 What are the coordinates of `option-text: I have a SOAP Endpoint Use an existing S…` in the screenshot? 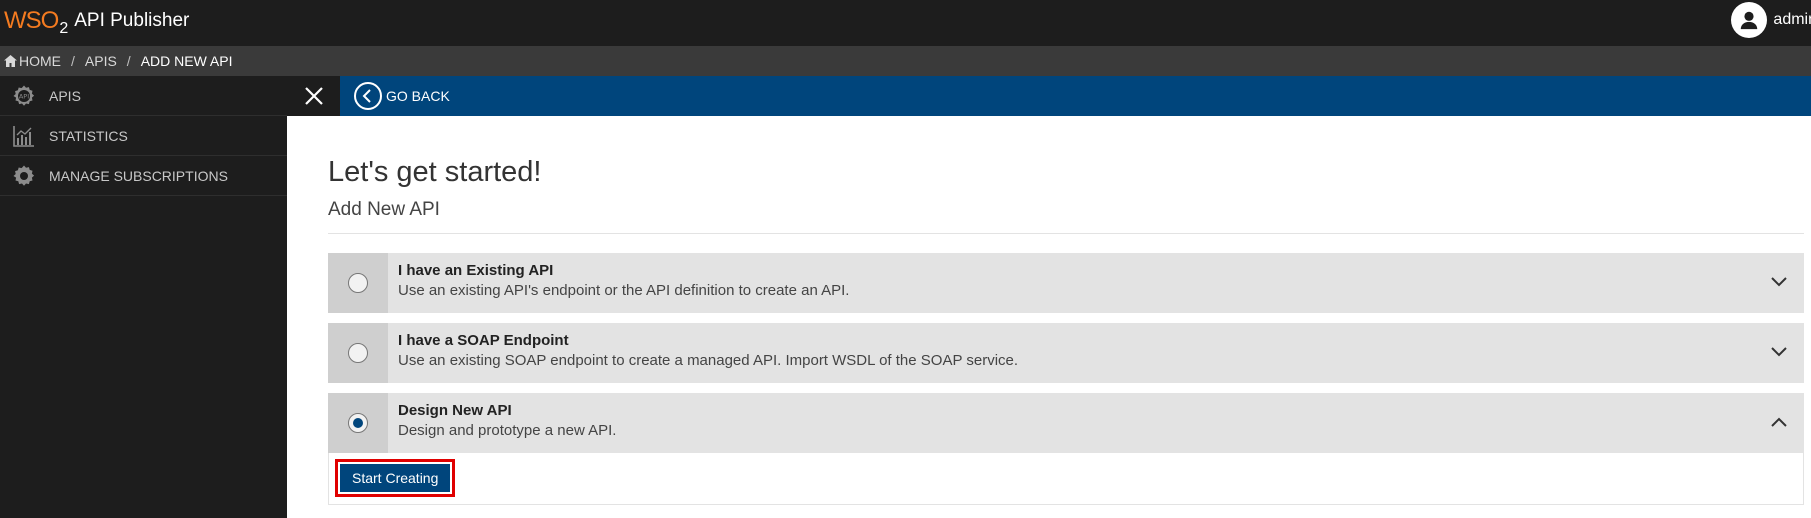 It's located at (703, 353).